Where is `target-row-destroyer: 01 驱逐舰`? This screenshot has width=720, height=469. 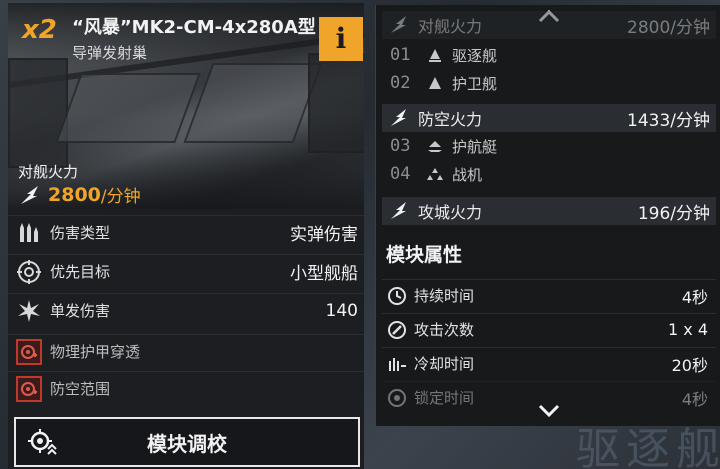 target-row-destroyer: 01 驱逐舰 is located at coordinates (549, 55).